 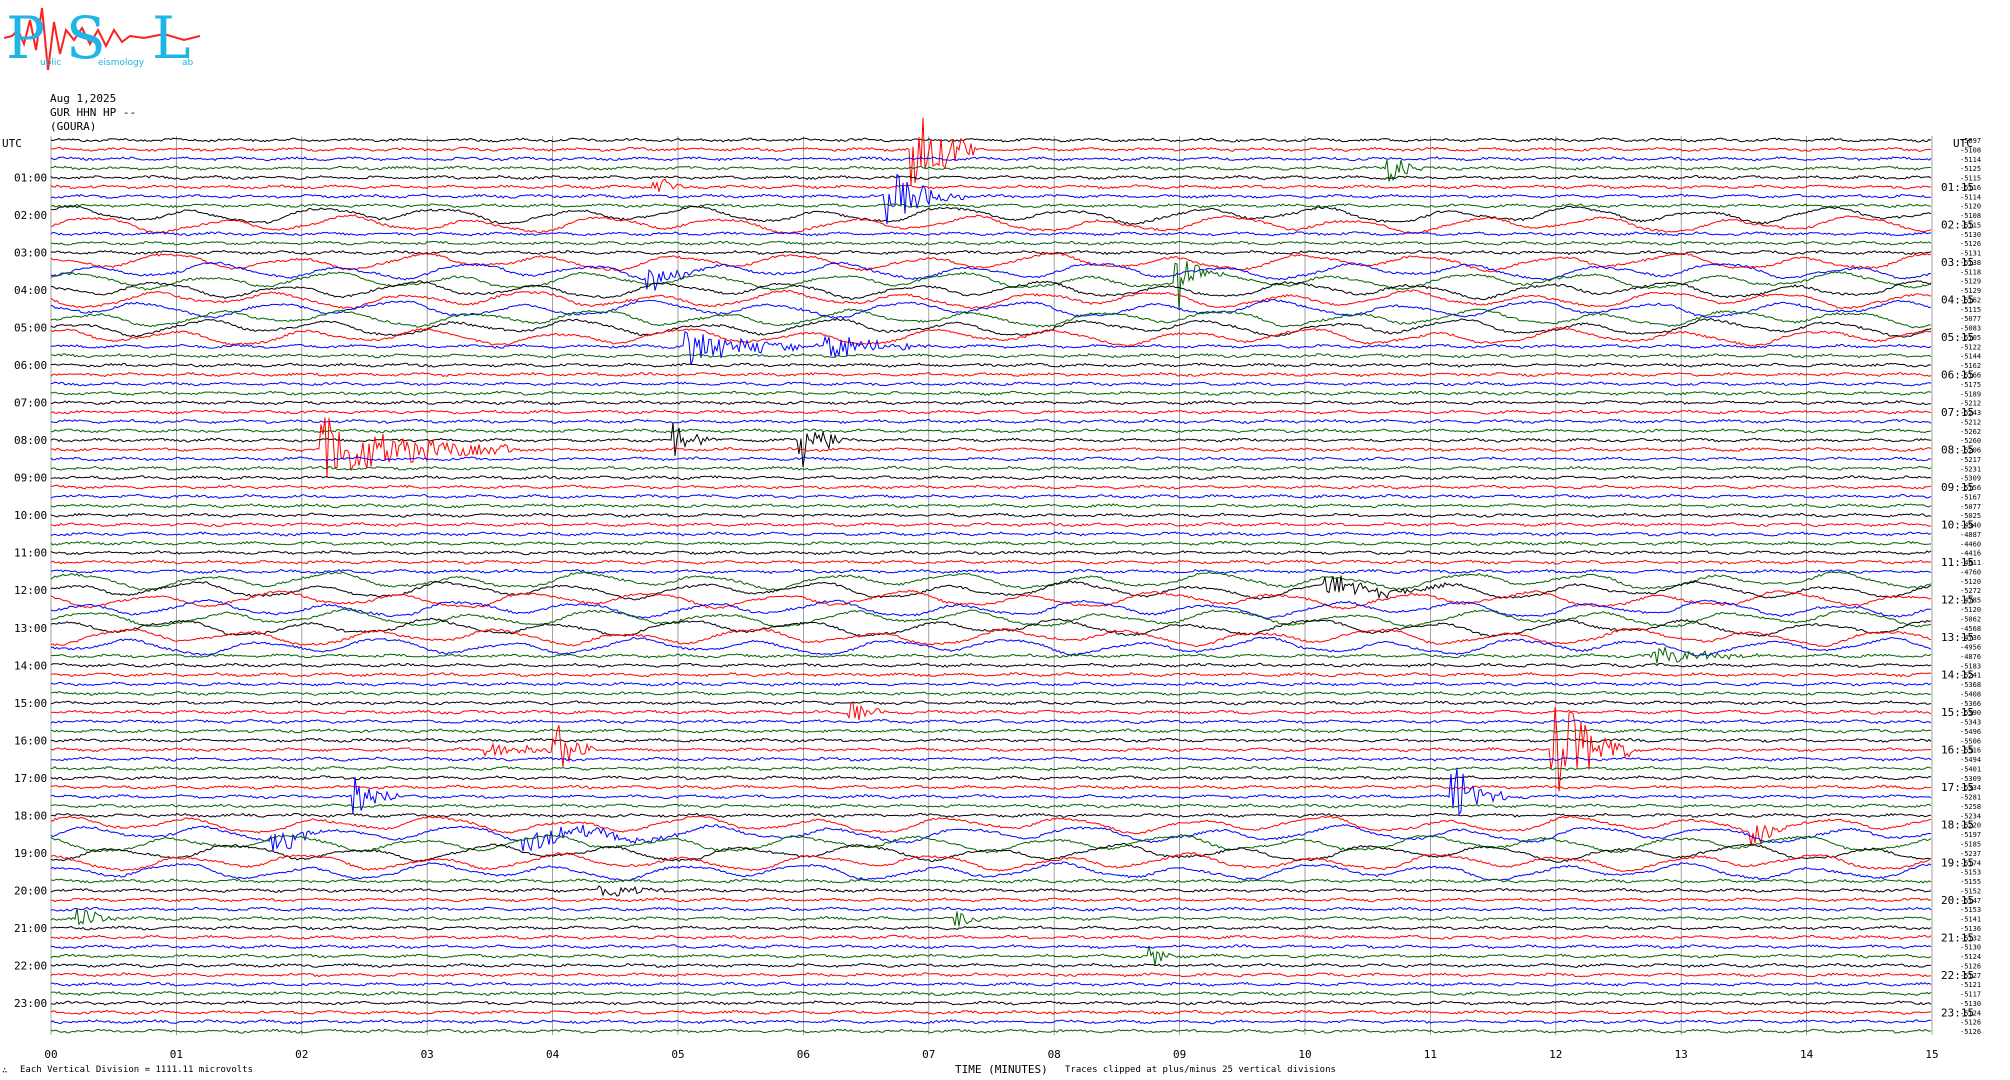 I want to click on row-offset-label: -5212, so click(x=1970, y=422).